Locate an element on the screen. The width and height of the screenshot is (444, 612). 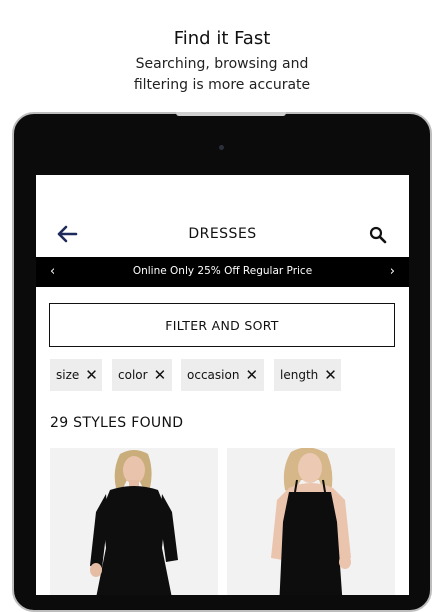
chevron-right-icon: › is located at coordinates (392, 271).